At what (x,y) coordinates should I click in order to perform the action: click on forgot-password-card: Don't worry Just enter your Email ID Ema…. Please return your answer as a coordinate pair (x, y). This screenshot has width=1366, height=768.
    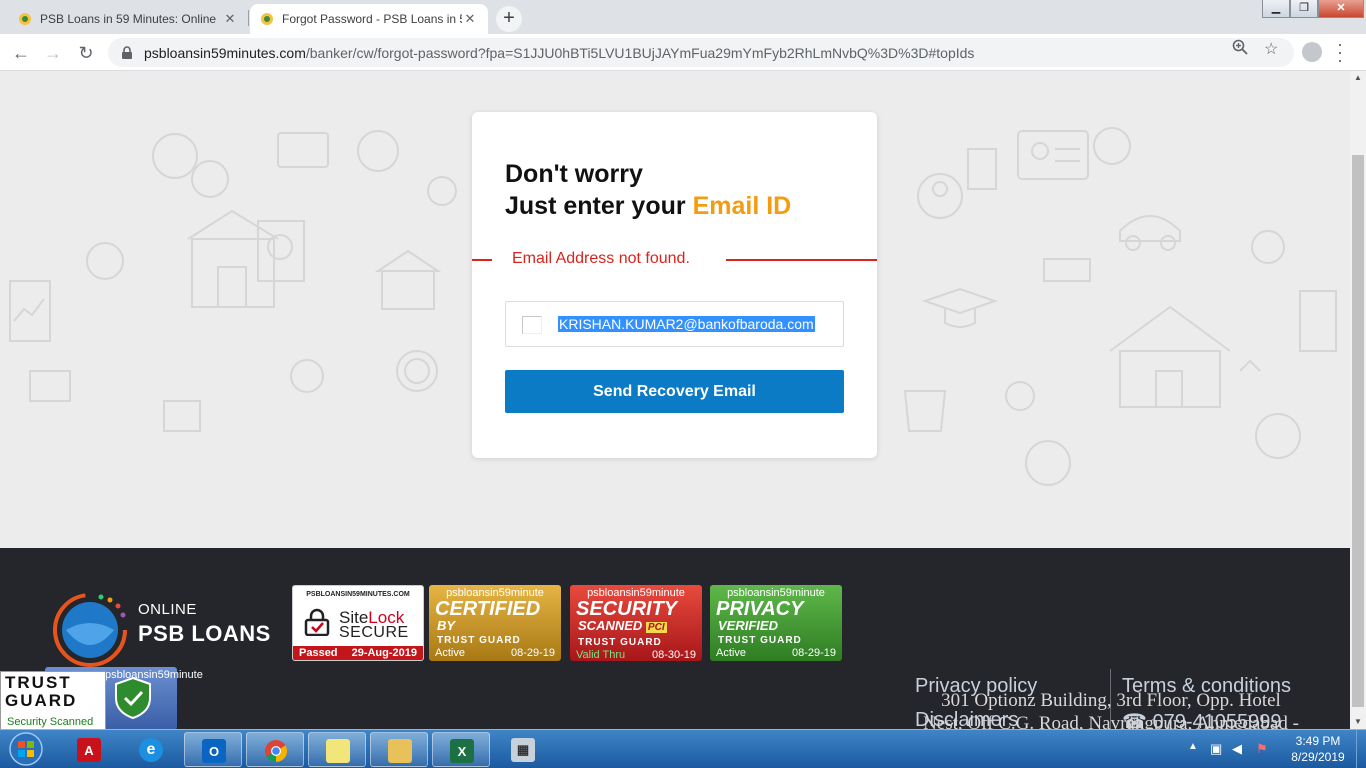
    Looking at the image, I should click on (674, 285).